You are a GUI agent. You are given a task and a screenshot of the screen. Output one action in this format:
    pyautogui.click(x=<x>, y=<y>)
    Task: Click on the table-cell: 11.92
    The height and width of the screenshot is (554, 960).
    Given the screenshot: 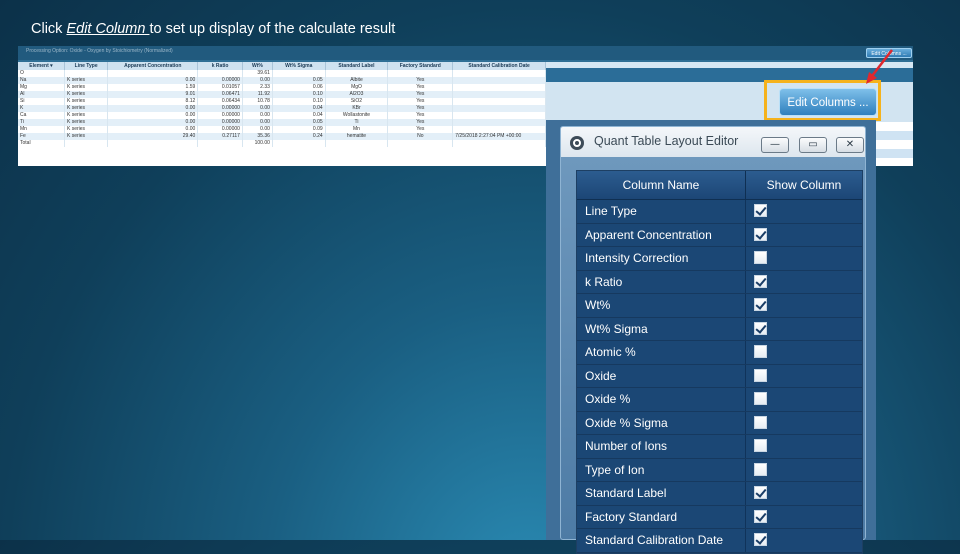 What is the action you would take?
    pyautogui.click(x=257, y=94)
    